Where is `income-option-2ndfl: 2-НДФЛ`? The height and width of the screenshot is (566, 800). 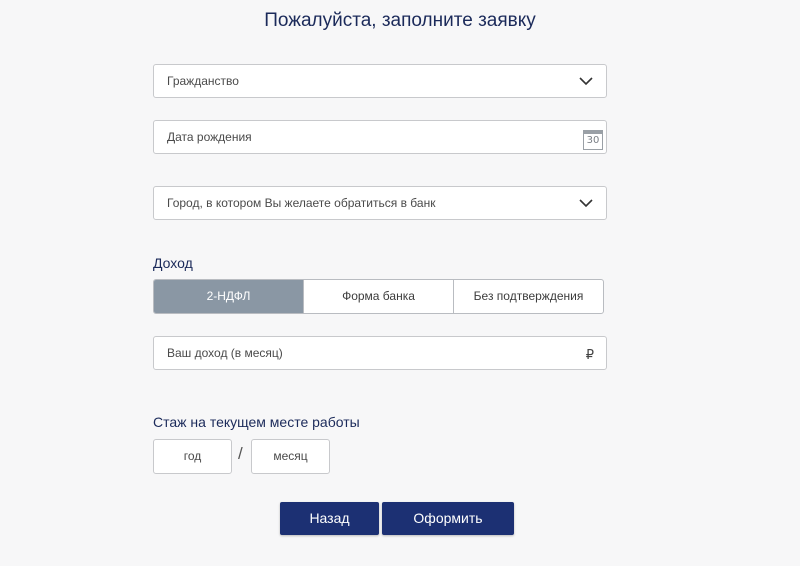
income-option-2ndfl: 2-НДФЛ is located at coordinates (228, 296).